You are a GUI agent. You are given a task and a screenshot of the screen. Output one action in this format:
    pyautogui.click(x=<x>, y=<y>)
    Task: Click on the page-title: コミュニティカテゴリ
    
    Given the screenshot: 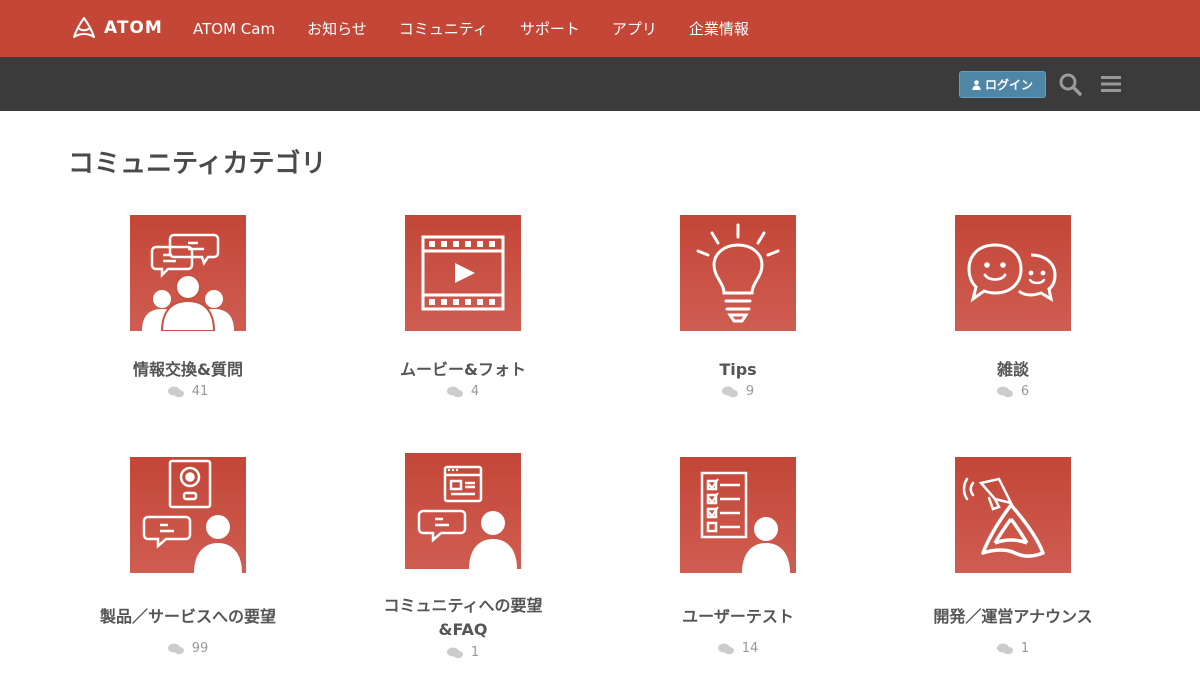 What is the action you would take?
    pyautogui.click(x=197, y=164)
    